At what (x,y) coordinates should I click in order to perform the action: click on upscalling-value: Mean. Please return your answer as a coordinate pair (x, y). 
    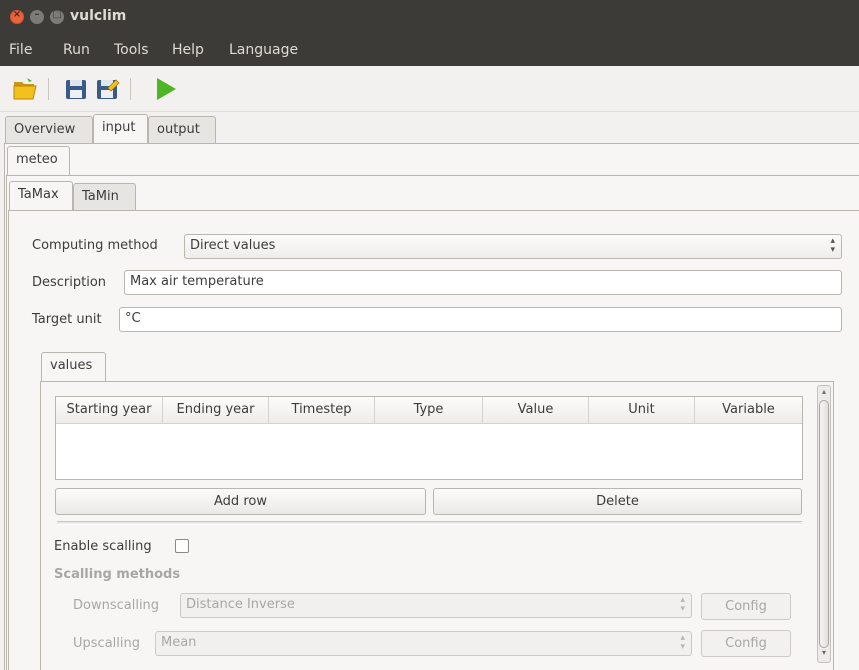
    Looking at the image, I should click on (179, 642).